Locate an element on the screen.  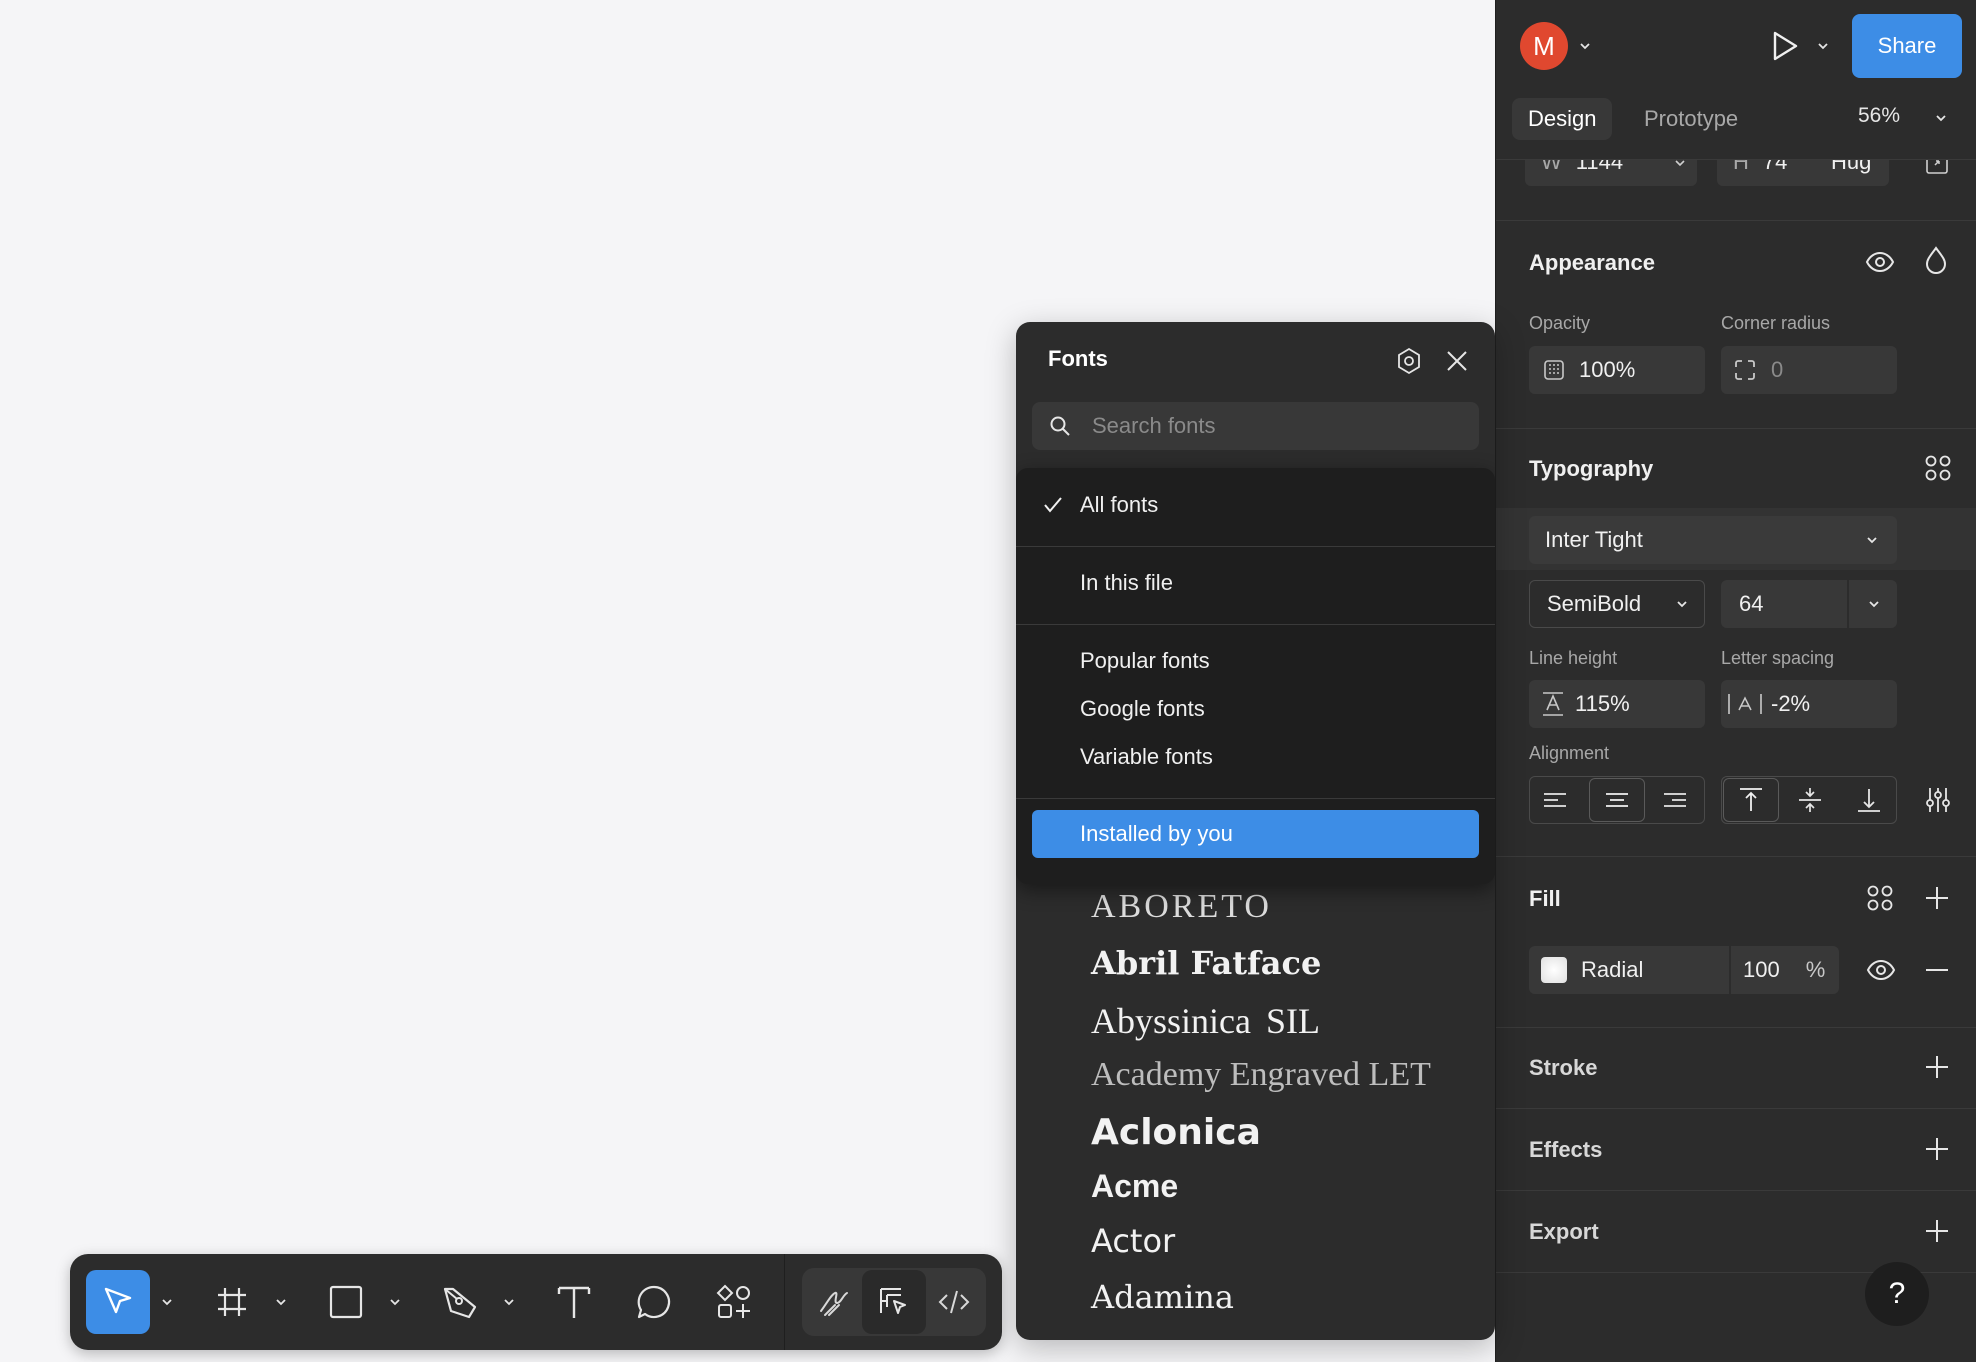
tab-prototype: Prototype is located at coordinates (1691, 119).